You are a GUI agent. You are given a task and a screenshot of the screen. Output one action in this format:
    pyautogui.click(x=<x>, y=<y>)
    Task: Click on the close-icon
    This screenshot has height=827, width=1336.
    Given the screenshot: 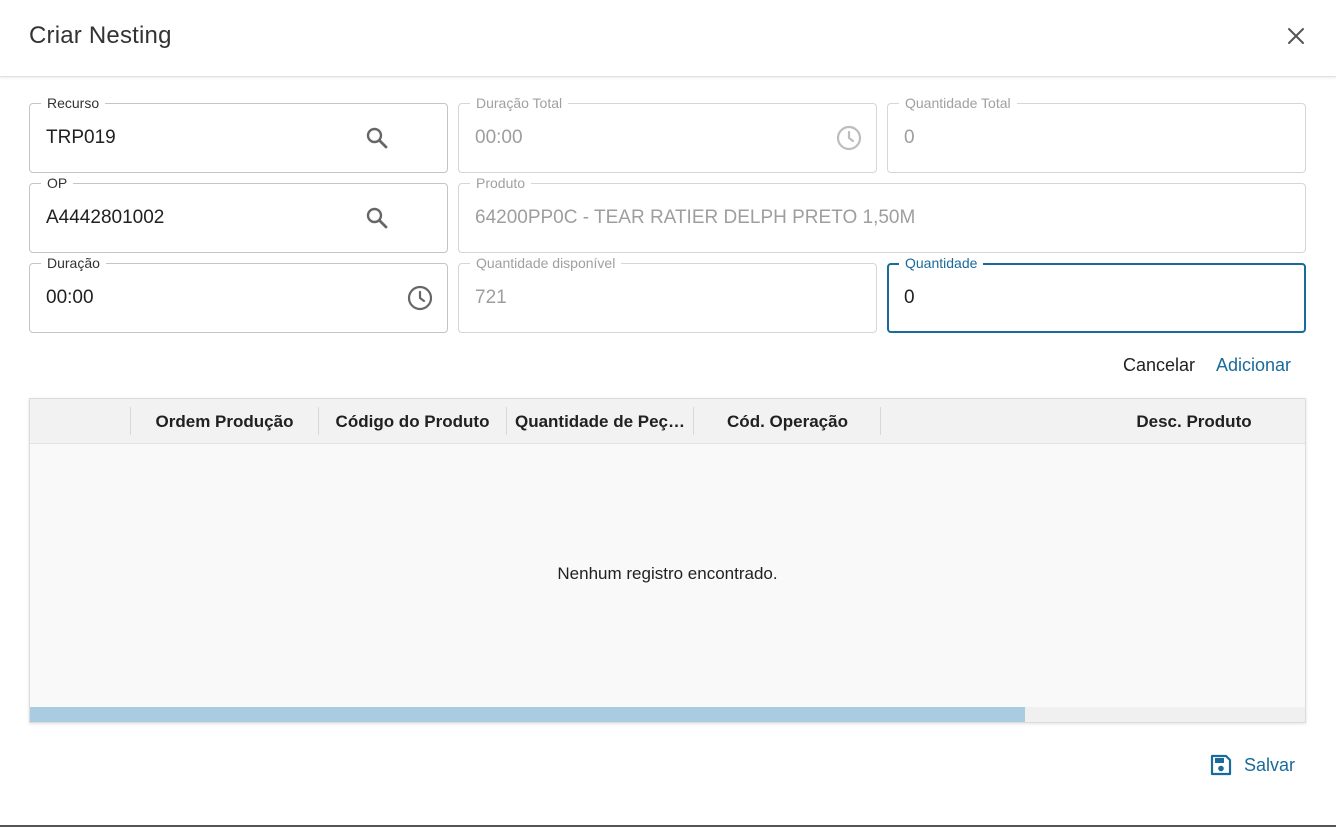 What is the action you would take?
    pyautogui.click(x=1296, y=36)
    